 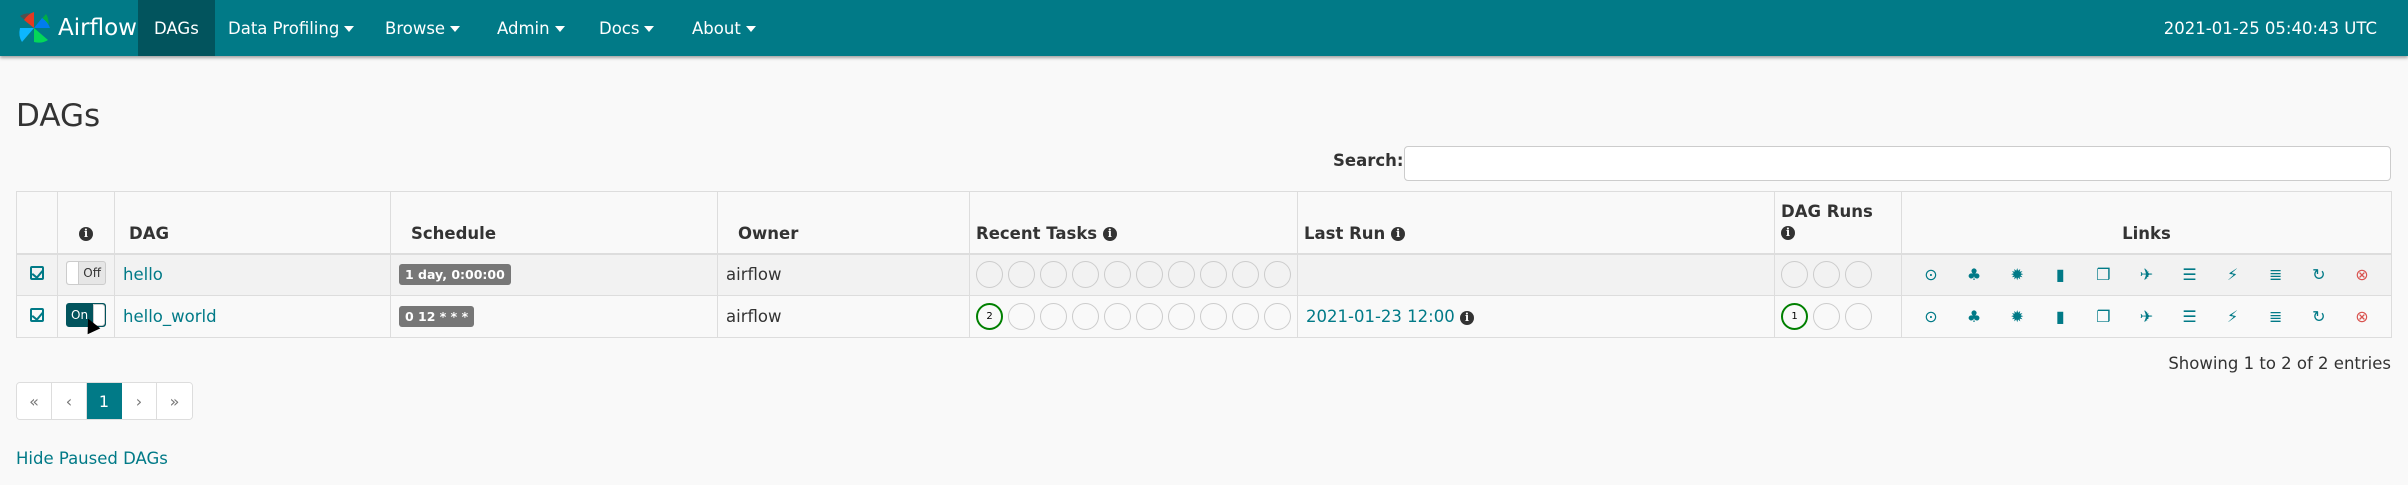 I want to click on schedule-badge: 1 day, 0:00:00, so click(x=455, y=275).